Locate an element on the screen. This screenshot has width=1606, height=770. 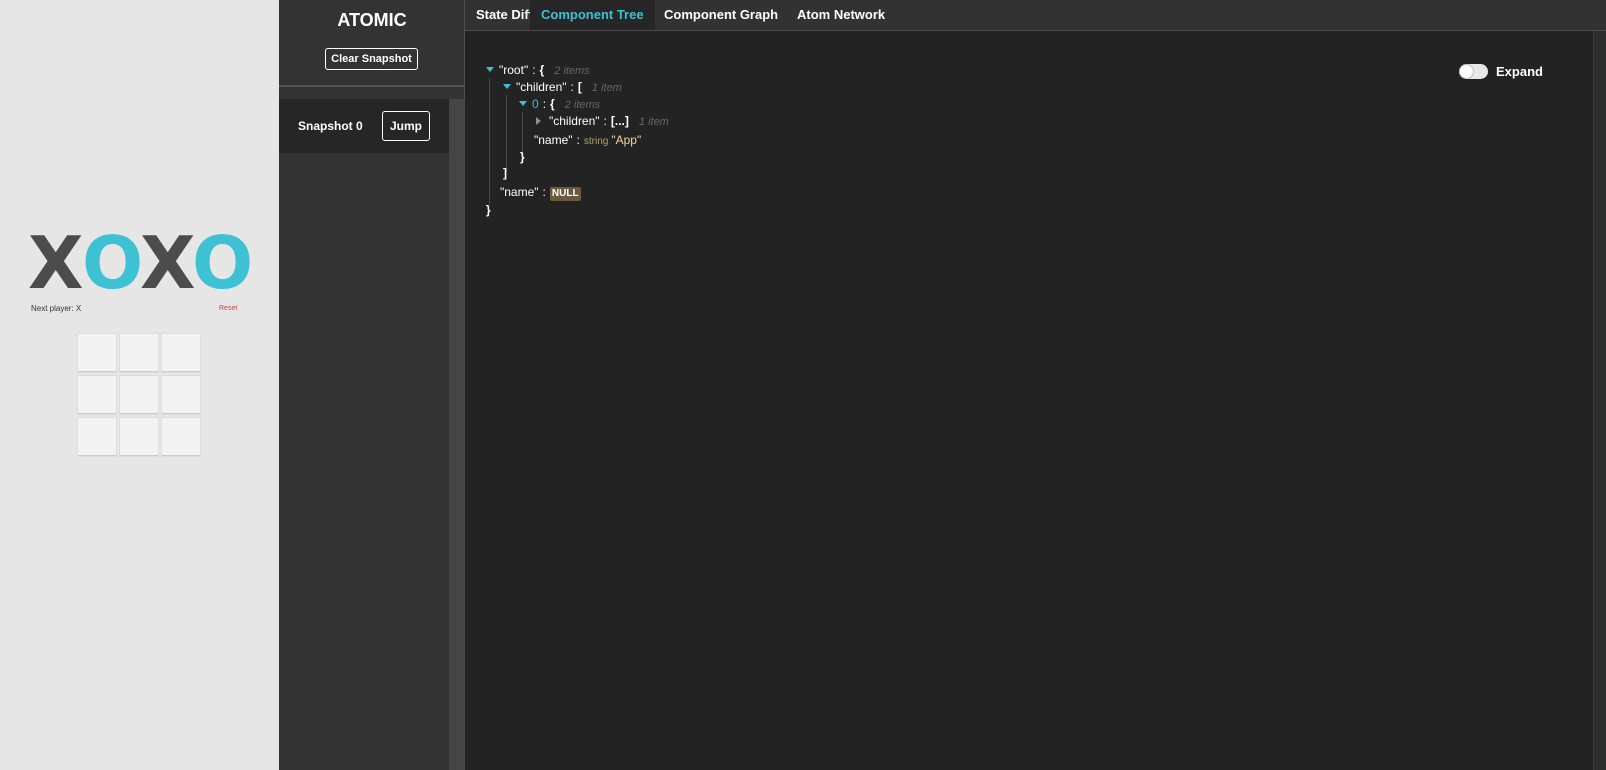
toggle-track is located at coordinates (1473, 71).